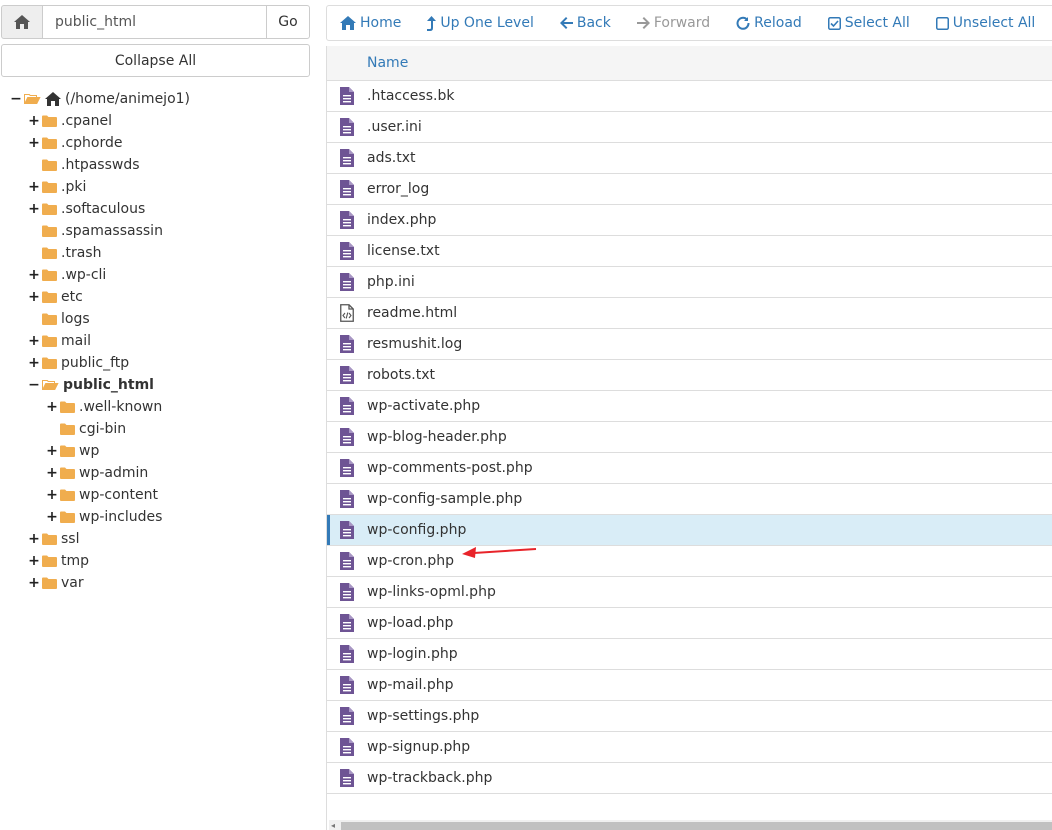  Describe the element at coordinates (689, 344) in the screenshot. I see `file-row: resmushit.log` at that location.